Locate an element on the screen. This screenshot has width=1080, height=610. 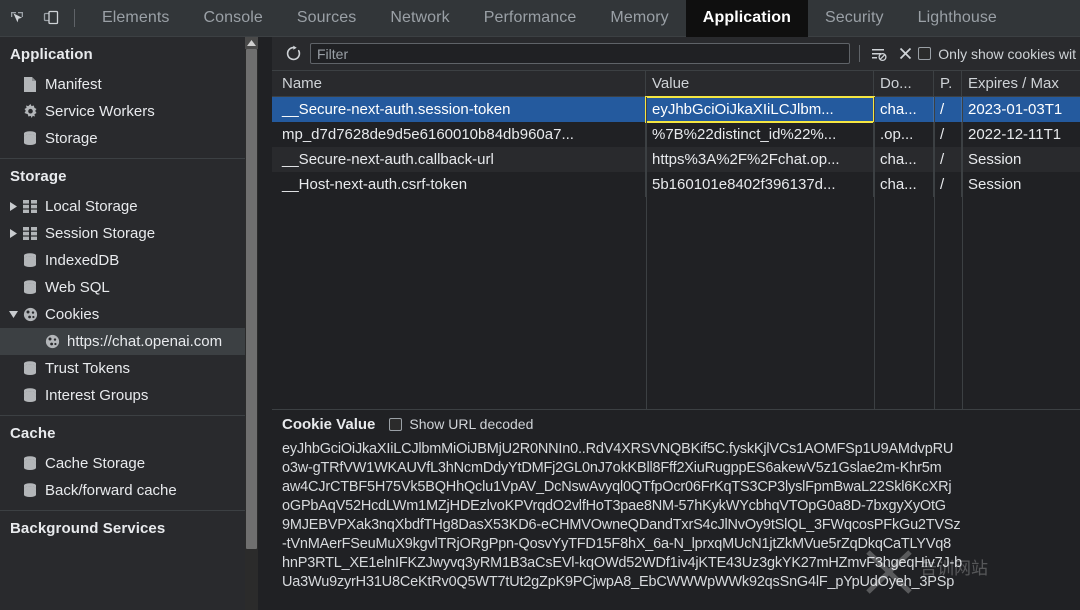
show-url-decoded-label: Show URL decoded is located at coordinates (471, 424).